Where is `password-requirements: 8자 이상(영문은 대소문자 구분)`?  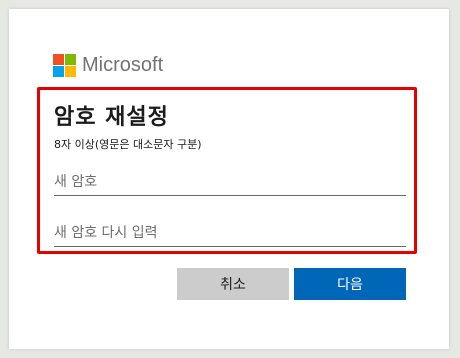
password-requirements: 8자 이상(영문은 대소문자 구분) is located at coordinates (128, 144).